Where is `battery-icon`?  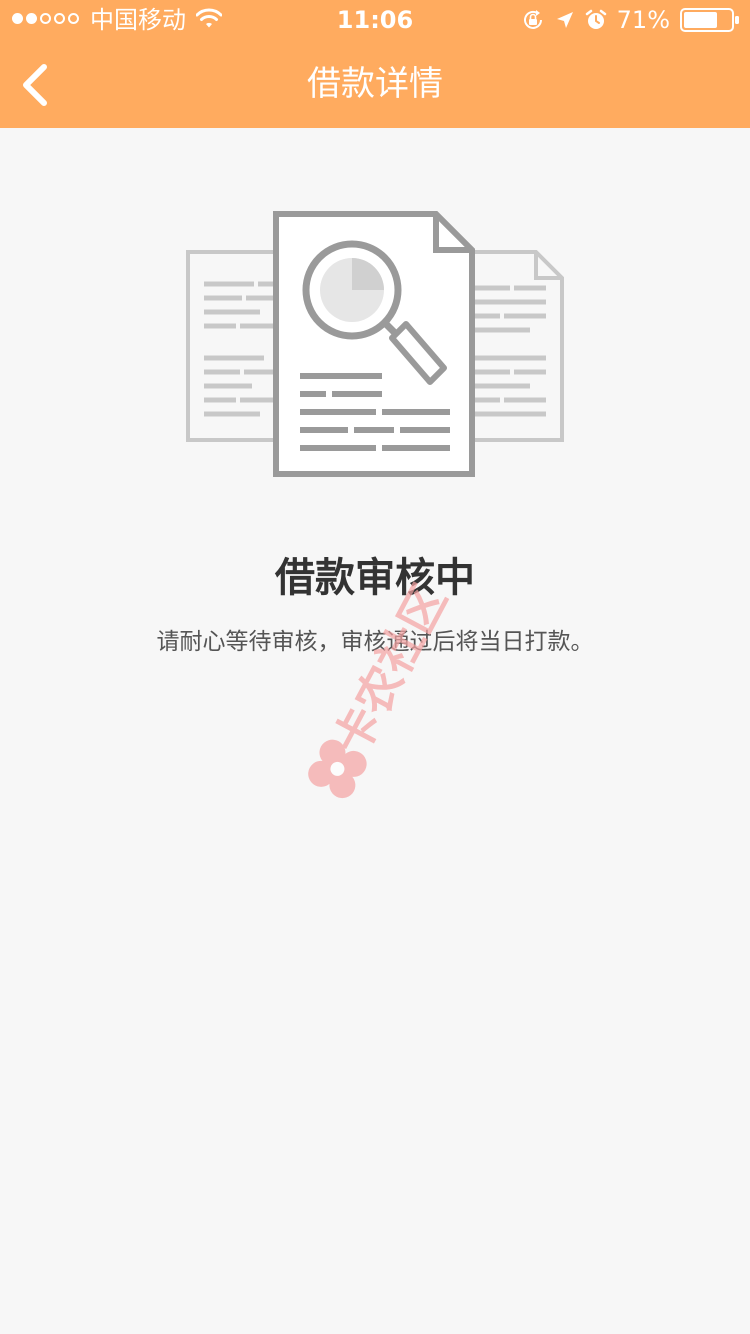 battery-icon is located at coordinates (709, 20).